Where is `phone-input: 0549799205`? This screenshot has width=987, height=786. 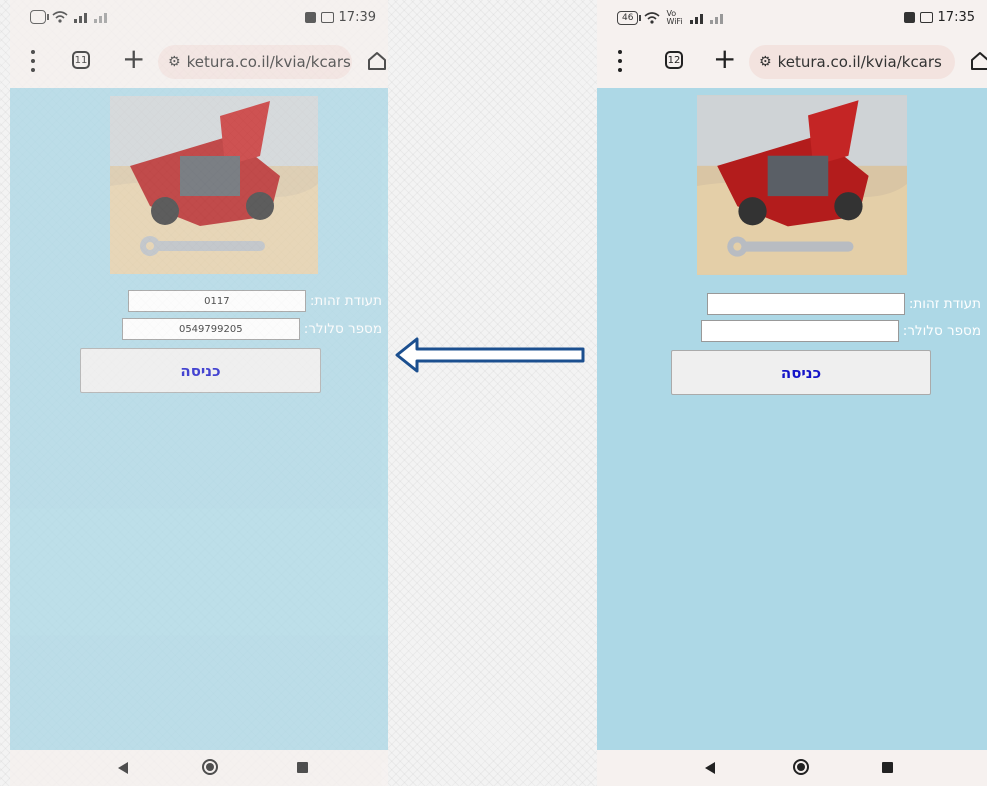 phone-input: 0549799205 is located at coordinates (210, 329).